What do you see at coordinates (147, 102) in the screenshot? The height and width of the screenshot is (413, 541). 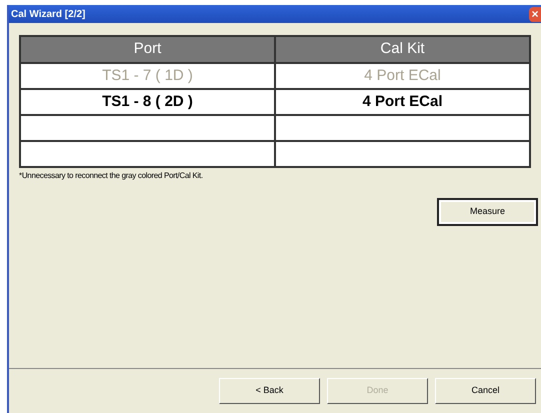 I see `table-cell: TS1 - 8 ( 2D )` at bounding box center [147, 102].